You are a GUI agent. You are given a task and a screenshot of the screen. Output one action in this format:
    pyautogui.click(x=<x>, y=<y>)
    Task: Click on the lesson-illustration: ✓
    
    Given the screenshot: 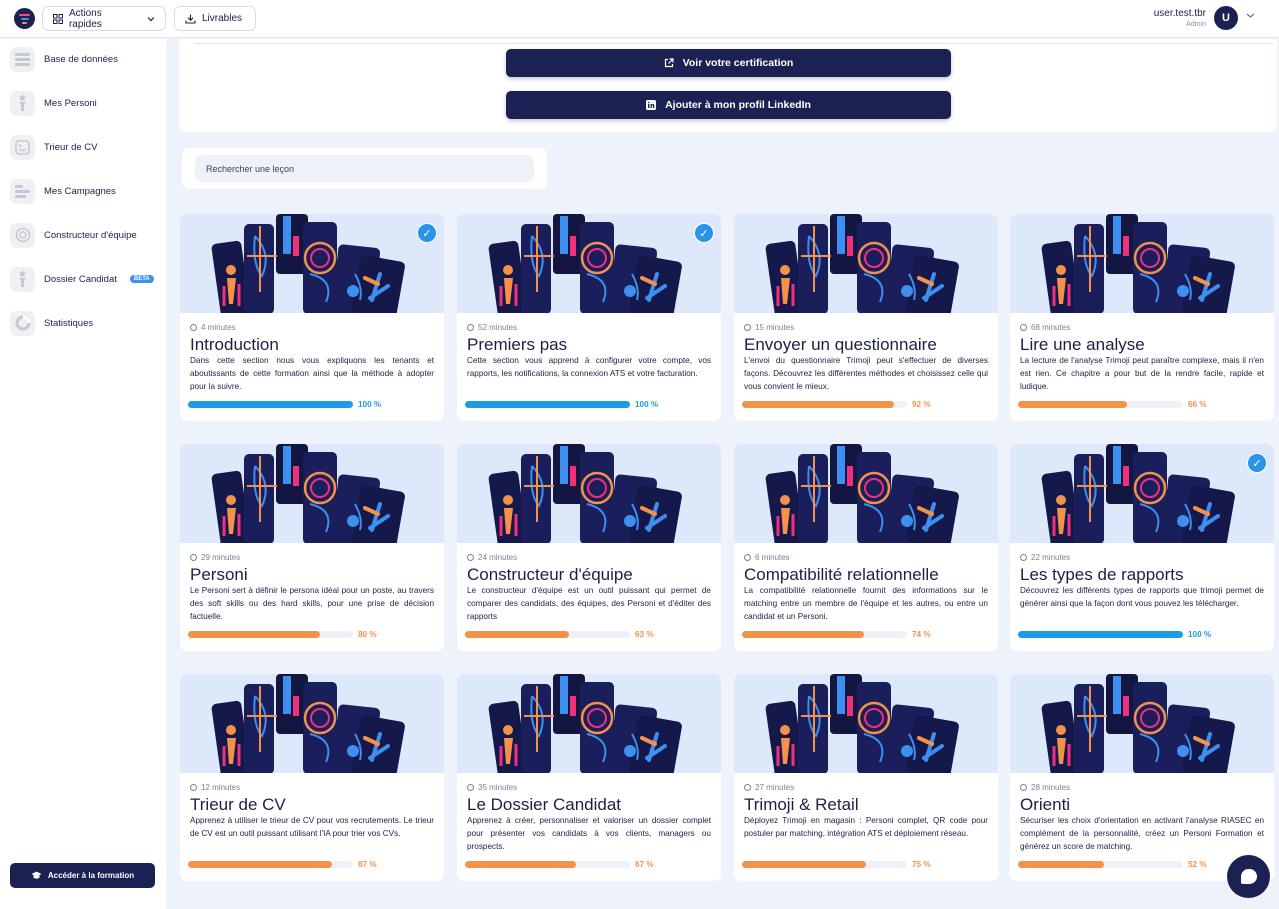 What is the action you would take?
    pyautogui.click(x=589, y=263)
    